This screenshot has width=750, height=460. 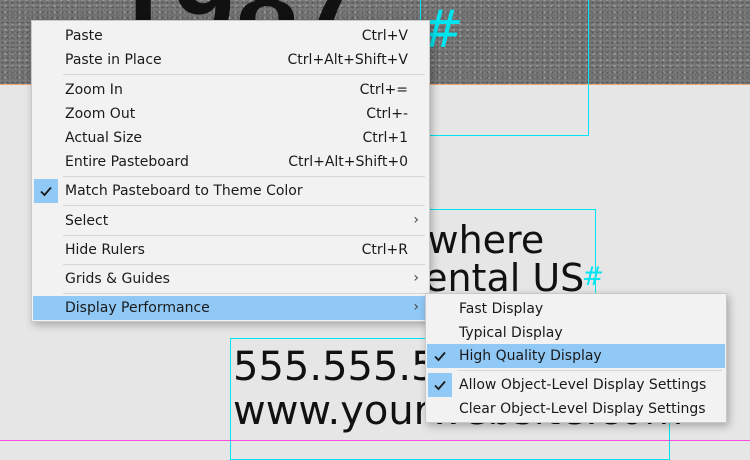 What do you see at coordinates (230, 36) in the screenshot?
I see `menu-item-paste: Paste Ctrl+V` at bounding box center [230, 36].